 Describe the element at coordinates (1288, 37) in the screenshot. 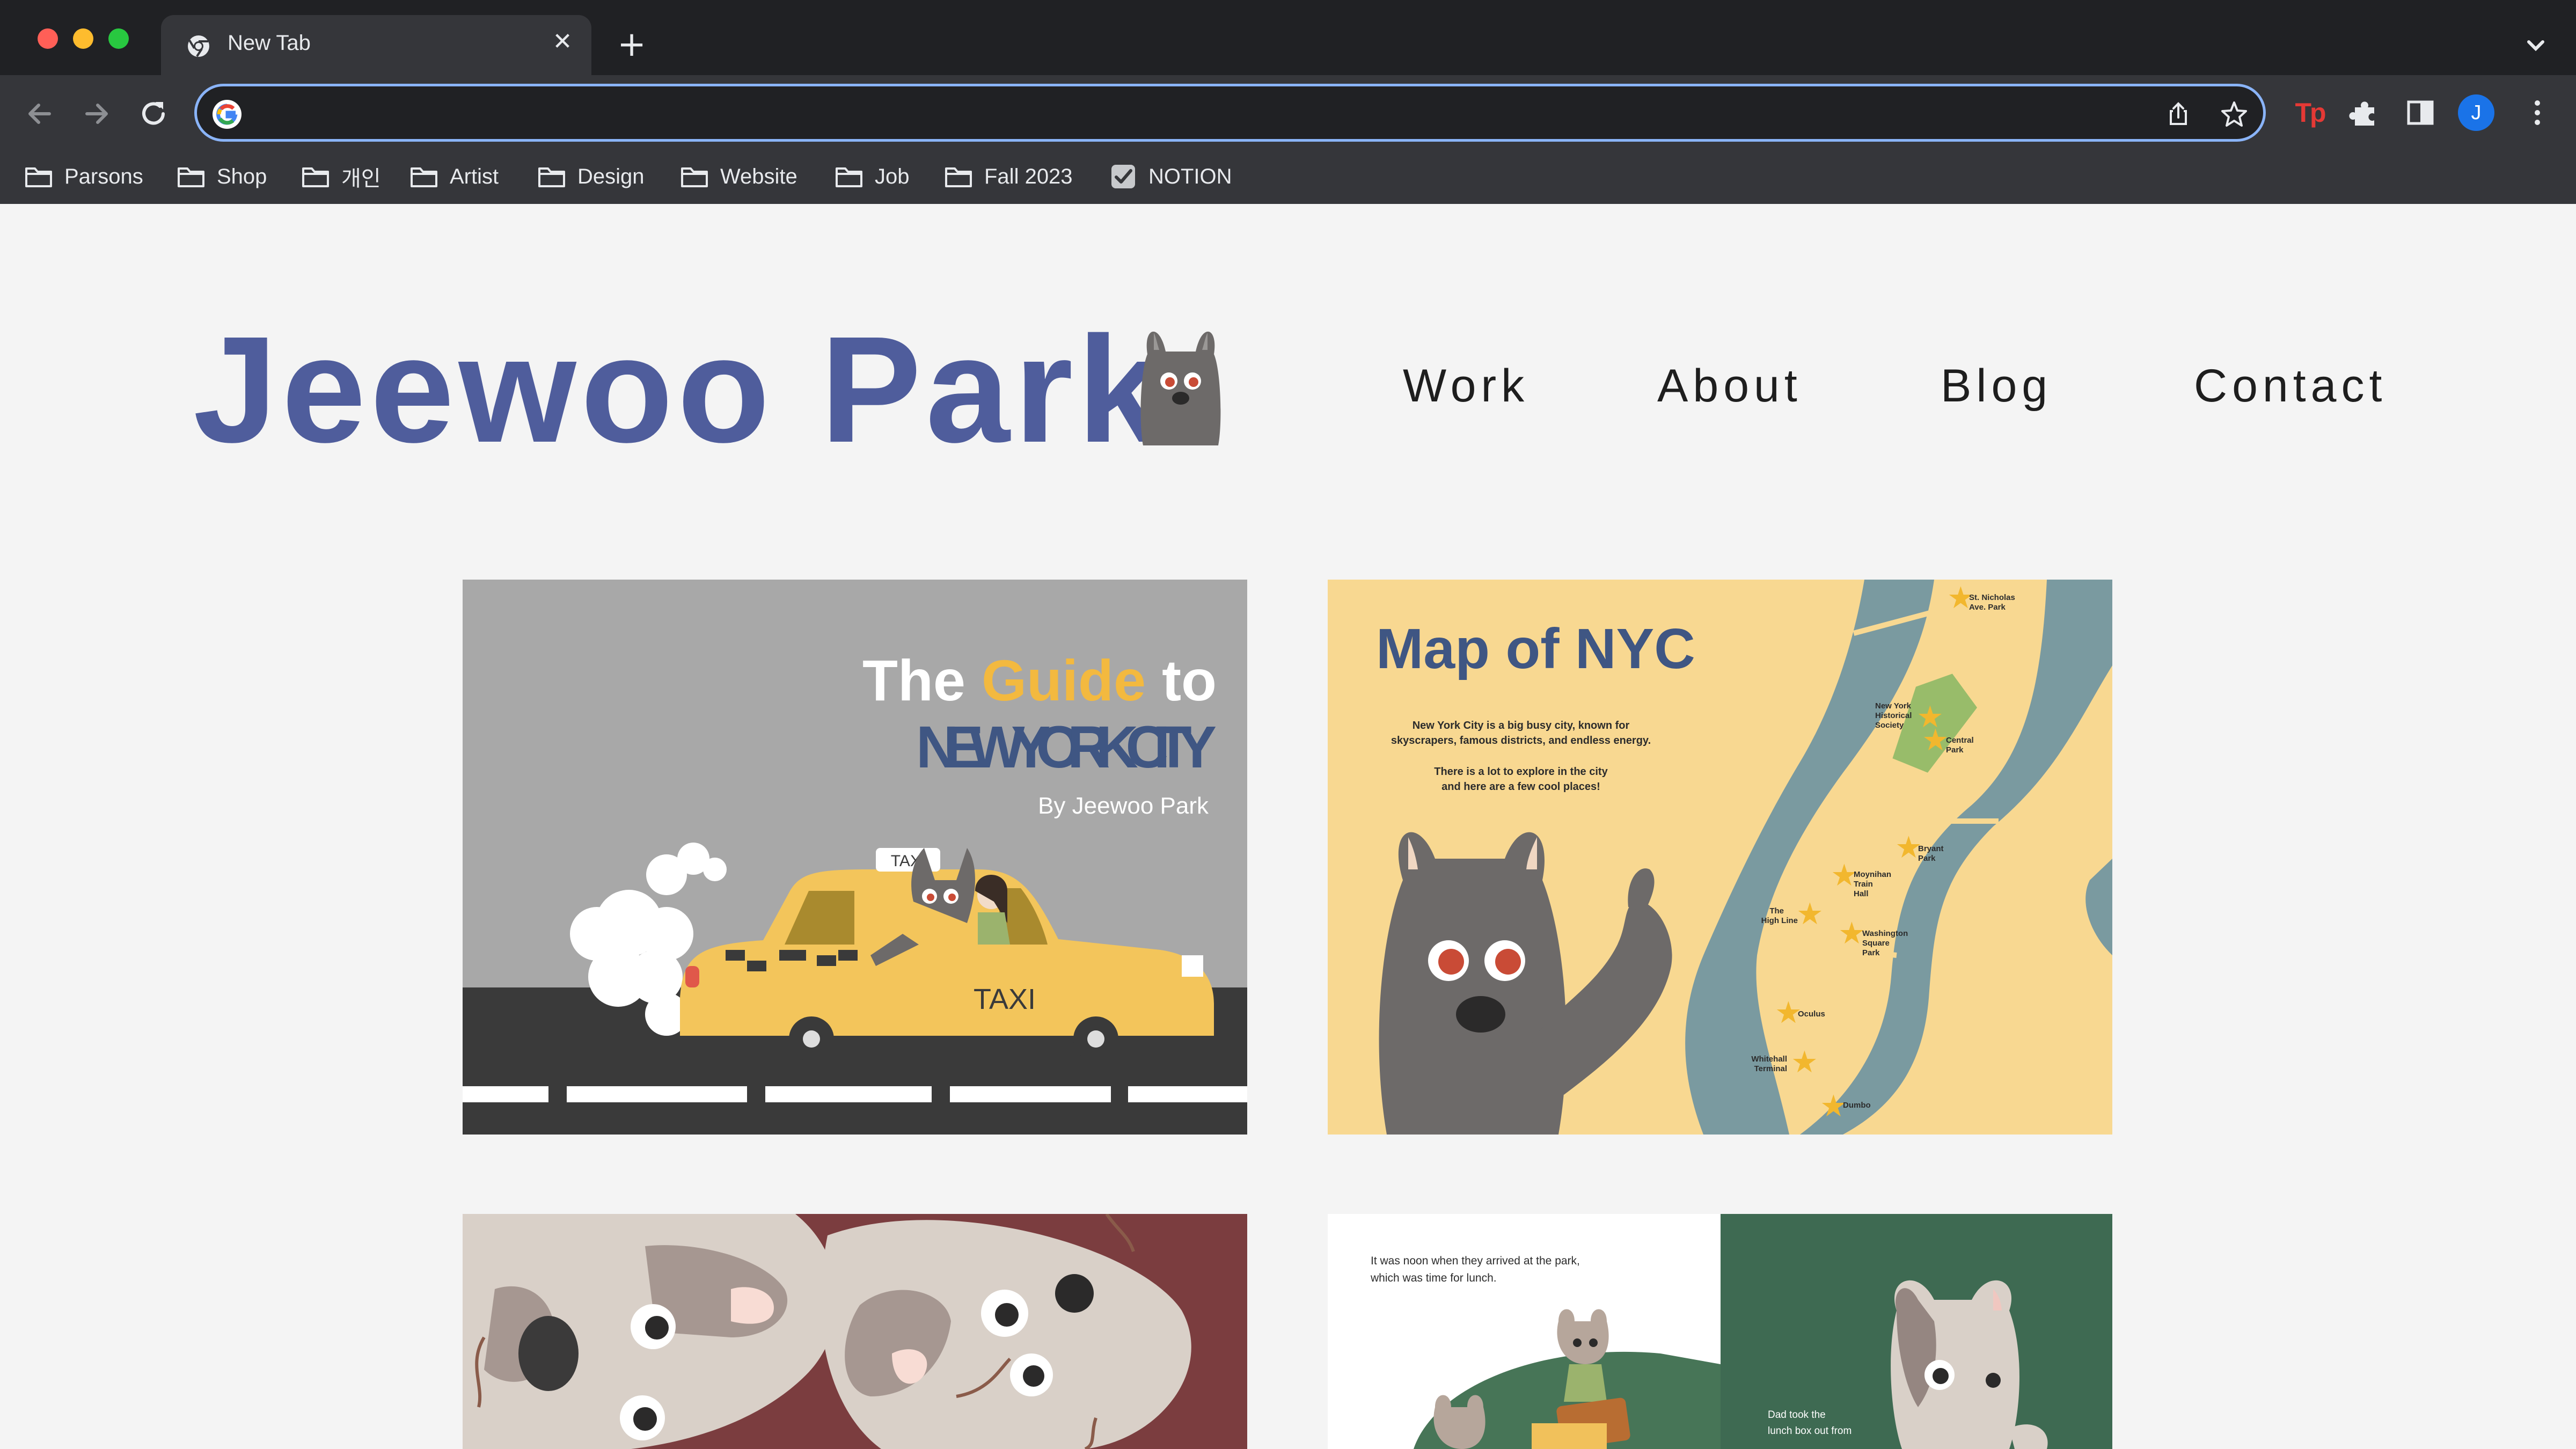

I see `tab-strip: New Tab ✕ +` at that location.